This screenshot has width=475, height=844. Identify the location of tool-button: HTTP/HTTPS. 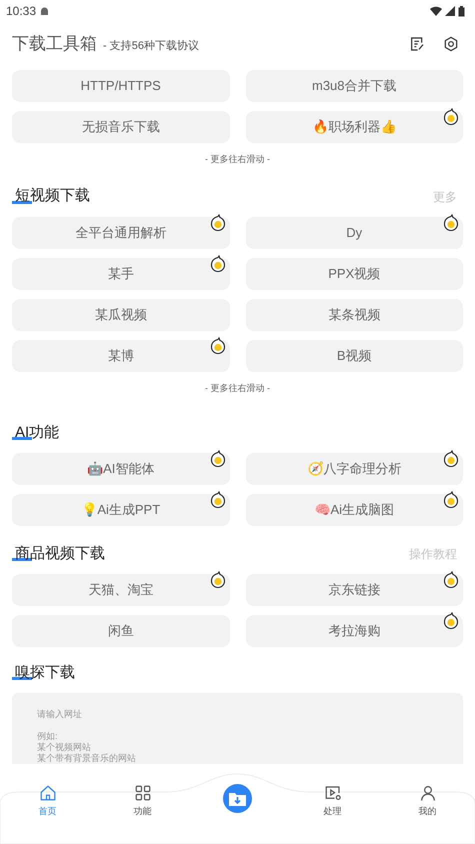
(121, 86).